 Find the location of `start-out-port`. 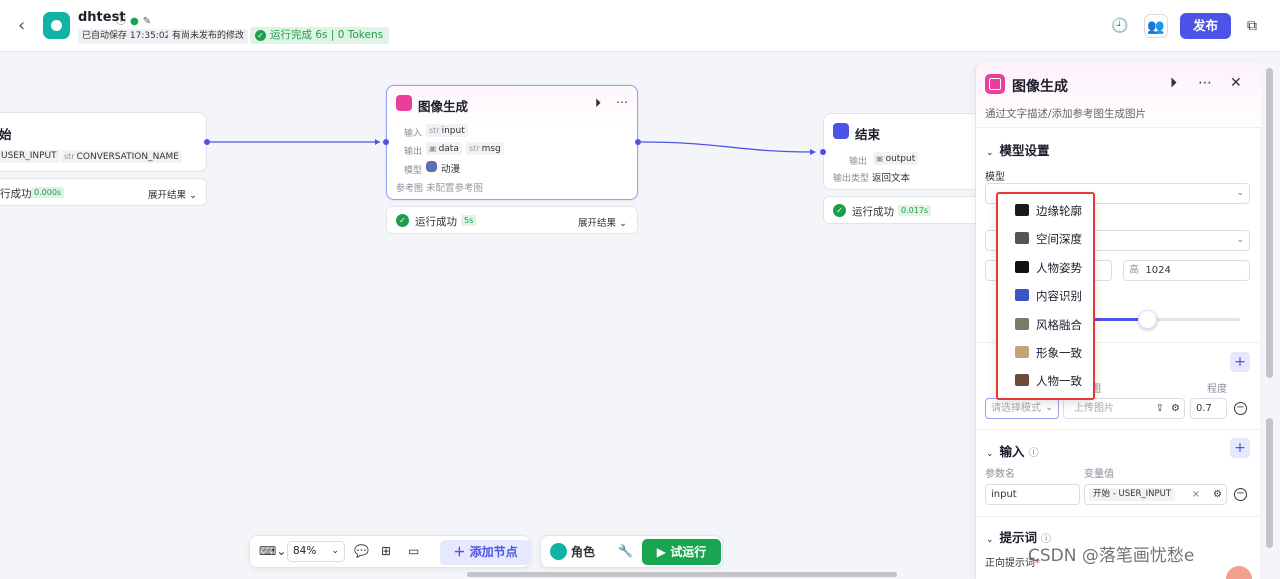

start-out-port is located at coordinates (207, 142).